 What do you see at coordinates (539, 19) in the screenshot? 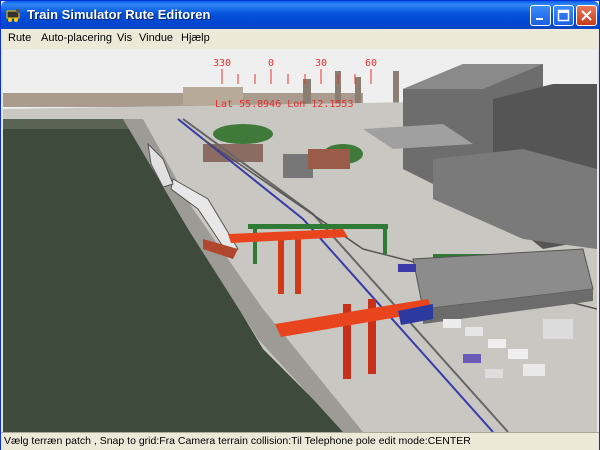
I see `minimize-icon` at bounding box center [539, 19].